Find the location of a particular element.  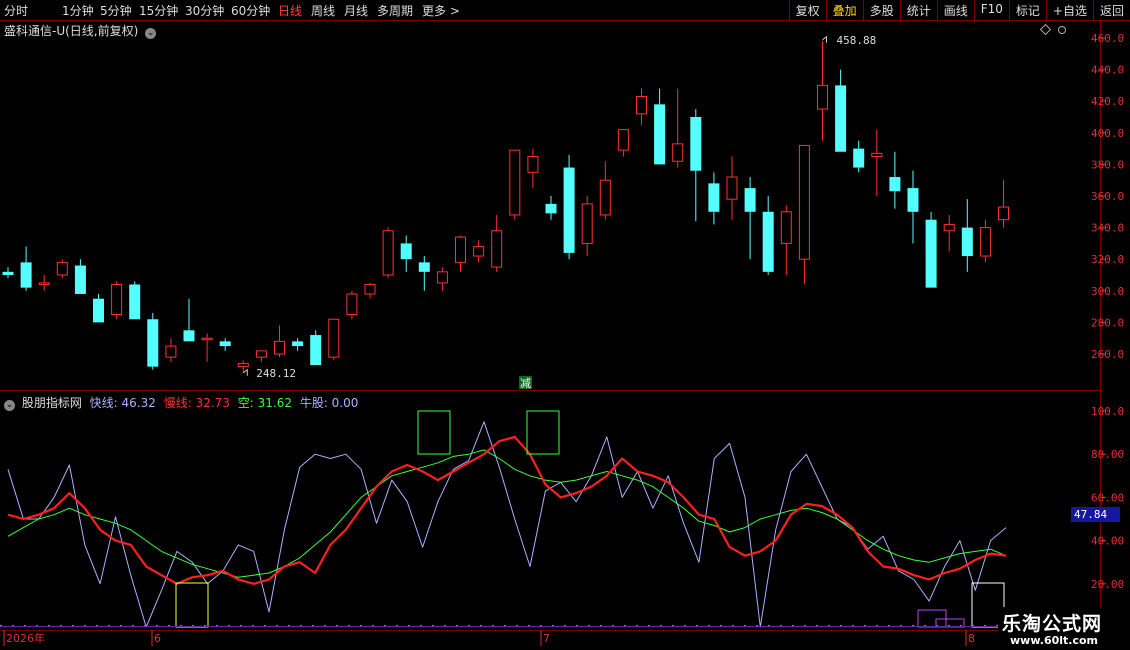

watermark-logo: 乐淘公式网 www.60lt.com is located at coordinates (1064, 628).